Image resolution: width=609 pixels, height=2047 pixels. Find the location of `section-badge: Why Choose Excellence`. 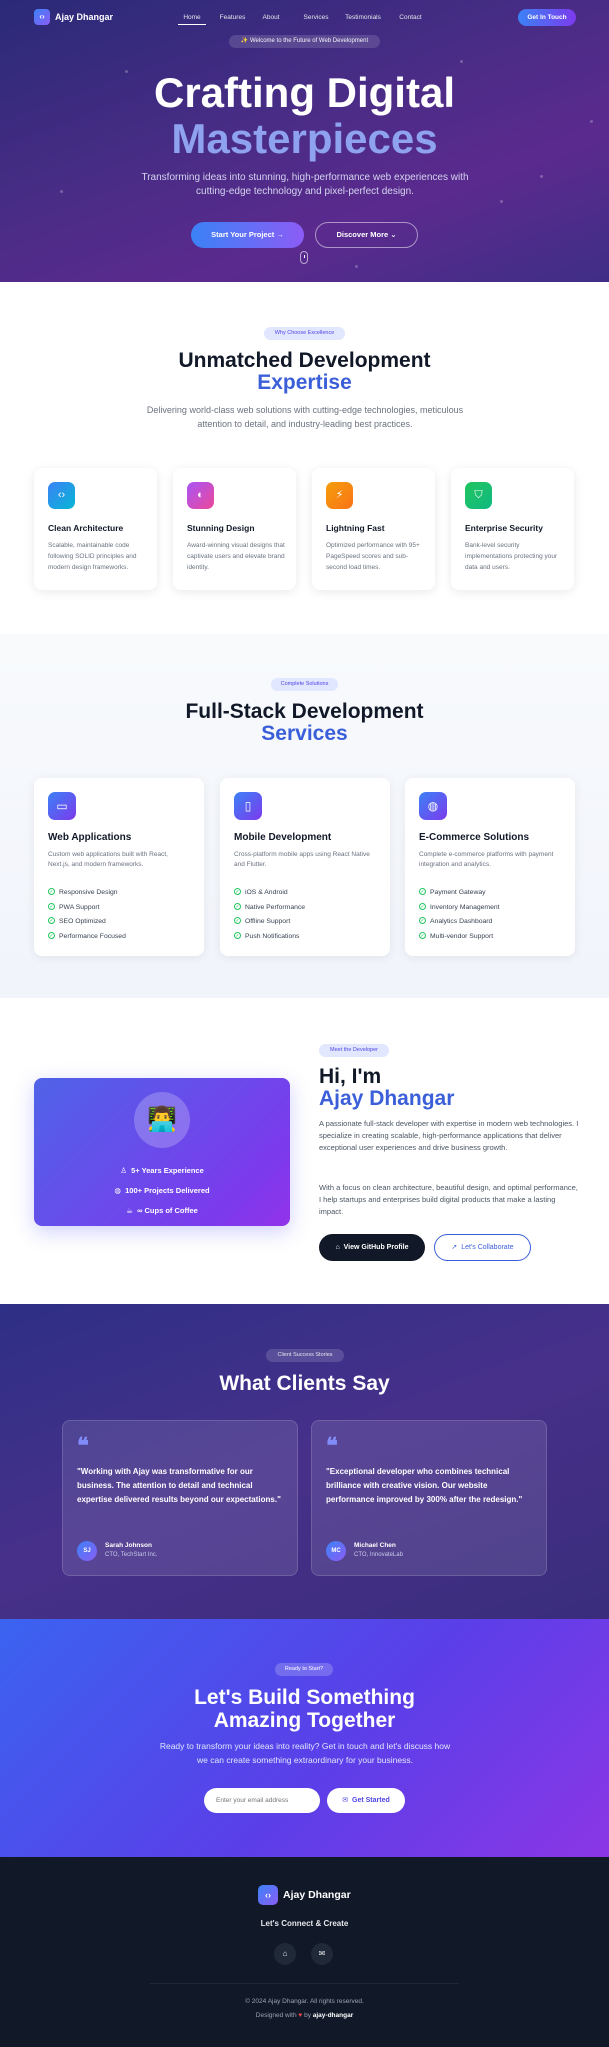

section-badge: Why Choose Excellence is located at coordinates (304, 333).